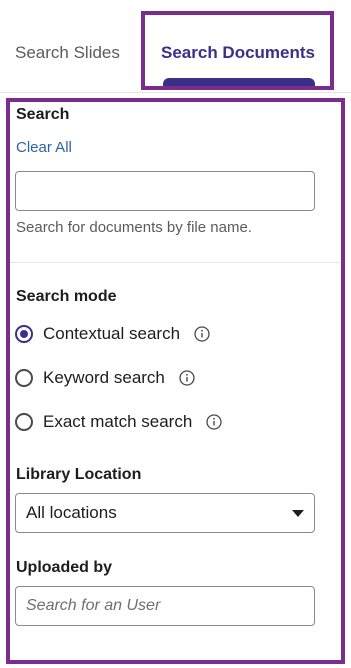 The height and width of the screenshot is (668, 351). Describe the element at coordinates (175, 262) in the screenshot. I see `section-divider` at that location.